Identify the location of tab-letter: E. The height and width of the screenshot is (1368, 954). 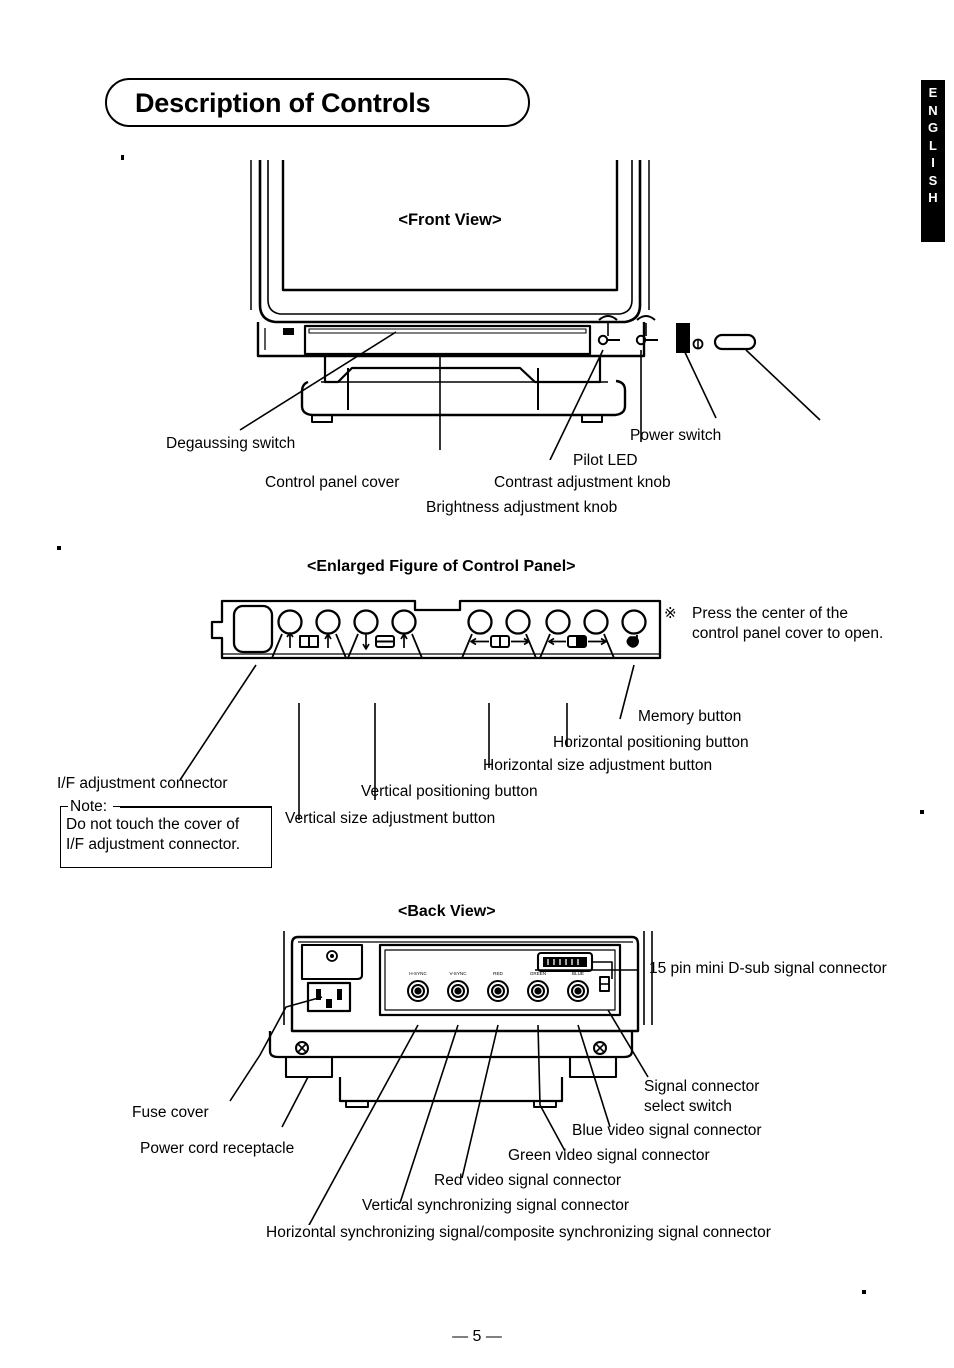
(933, 92).